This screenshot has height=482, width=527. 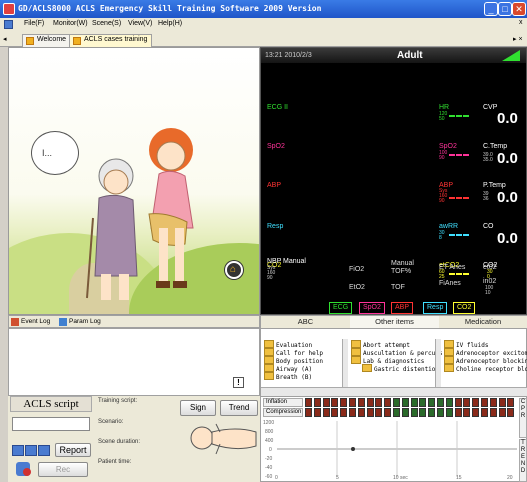 I want to click on grandma-cane, so click(x=90, y=258).